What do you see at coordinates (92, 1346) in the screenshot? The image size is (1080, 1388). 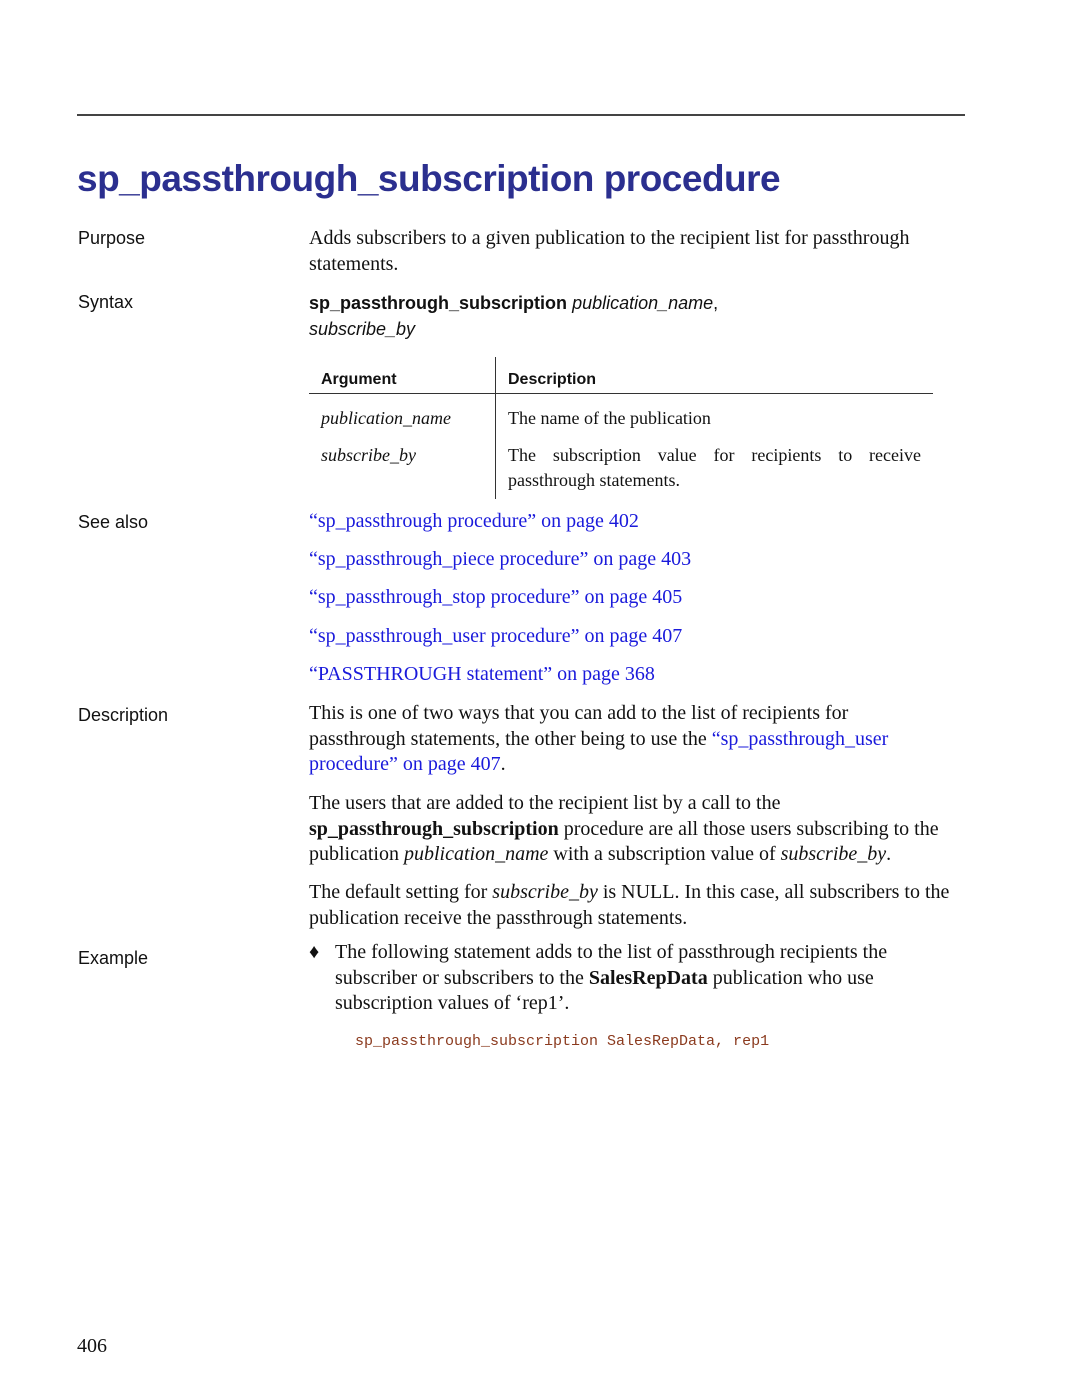 I see `page-number: 406` at bounding box center [92, 1346].